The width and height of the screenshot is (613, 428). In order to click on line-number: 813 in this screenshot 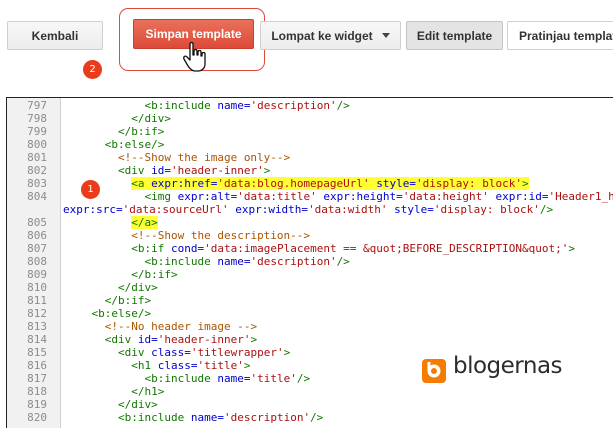, I will do `click(37, 326)`.